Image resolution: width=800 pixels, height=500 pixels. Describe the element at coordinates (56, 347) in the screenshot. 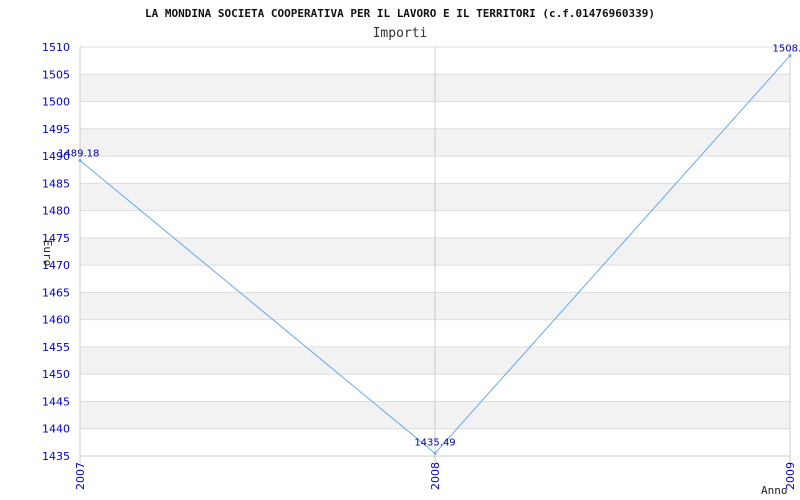

I see `y-tick-label: 1455` at that location.